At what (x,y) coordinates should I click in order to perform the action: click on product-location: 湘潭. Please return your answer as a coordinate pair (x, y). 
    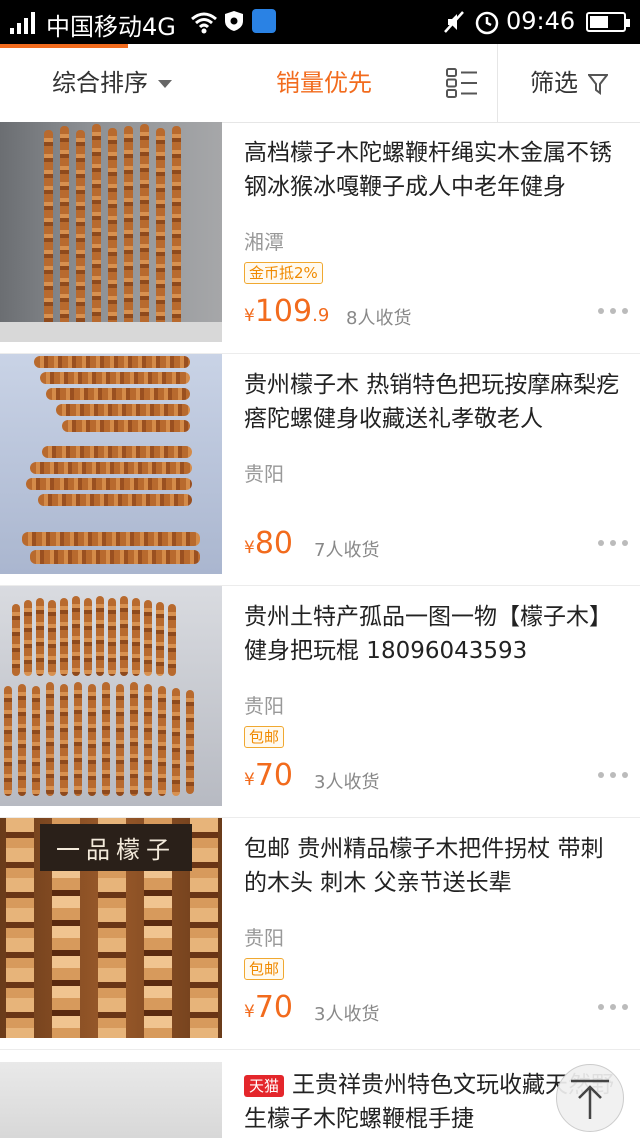
    Looking at the image, I should click on (264, 242).